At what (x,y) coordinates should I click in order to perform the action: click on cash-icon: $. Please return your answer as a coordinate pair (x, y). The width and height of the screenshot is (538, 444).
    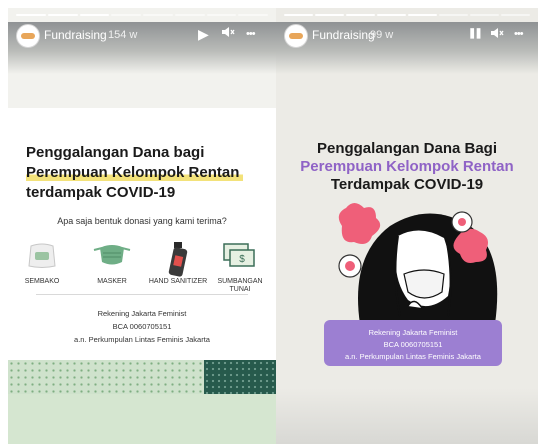
    Looking at the image, I should click on (239, 255).